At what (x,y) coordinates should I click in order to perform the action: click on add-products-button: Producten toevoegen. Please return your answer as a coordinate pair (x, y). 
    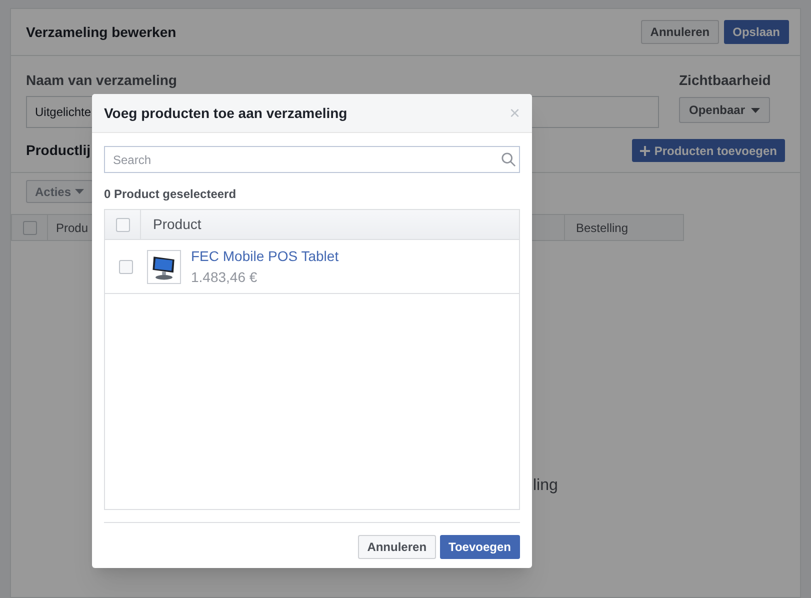
    Looking at the image, I should click on (708, 150).